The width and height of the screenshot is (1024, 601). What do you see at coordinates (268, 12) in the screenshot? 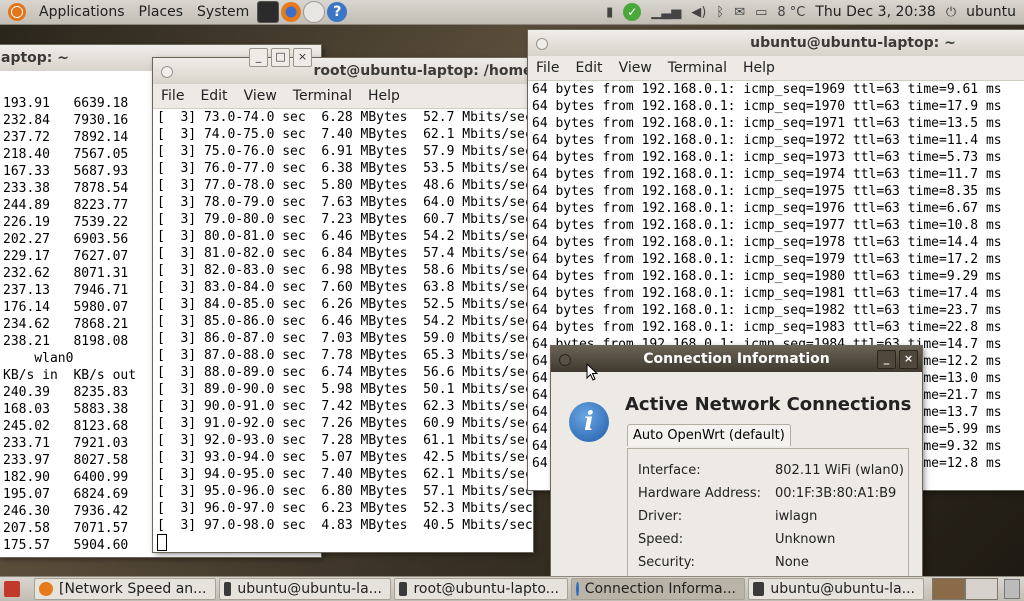
I see `terminal-launcher-icon` at bounding box center [268, 12].